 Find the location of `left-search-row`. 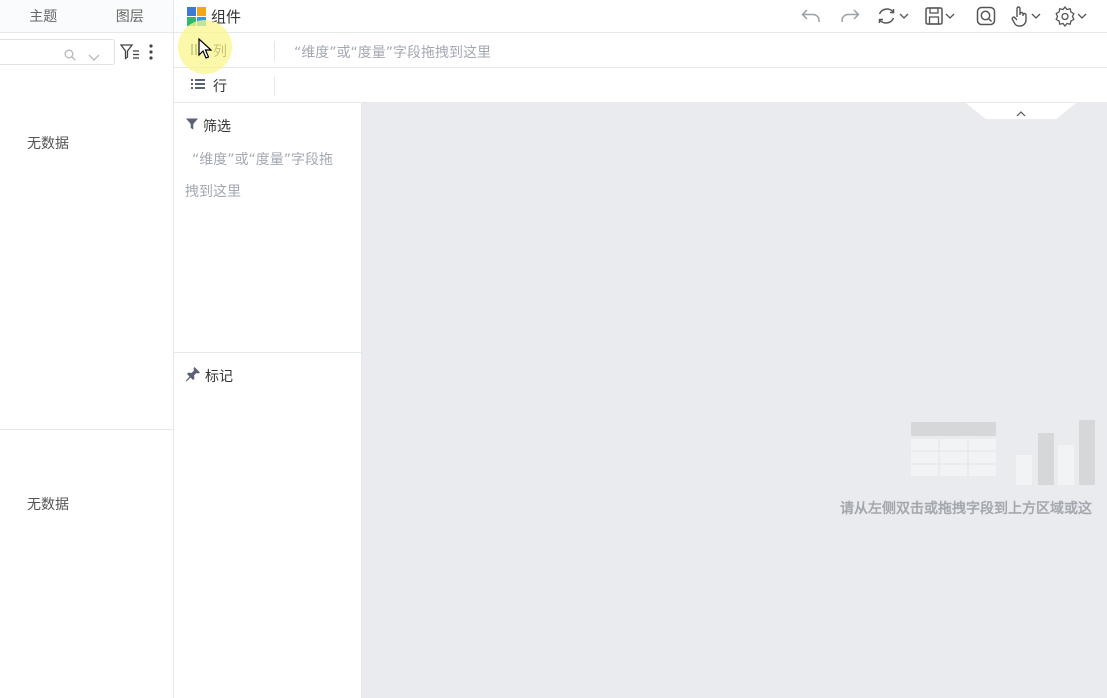

left-search-row is located at coordinates (86, 51).